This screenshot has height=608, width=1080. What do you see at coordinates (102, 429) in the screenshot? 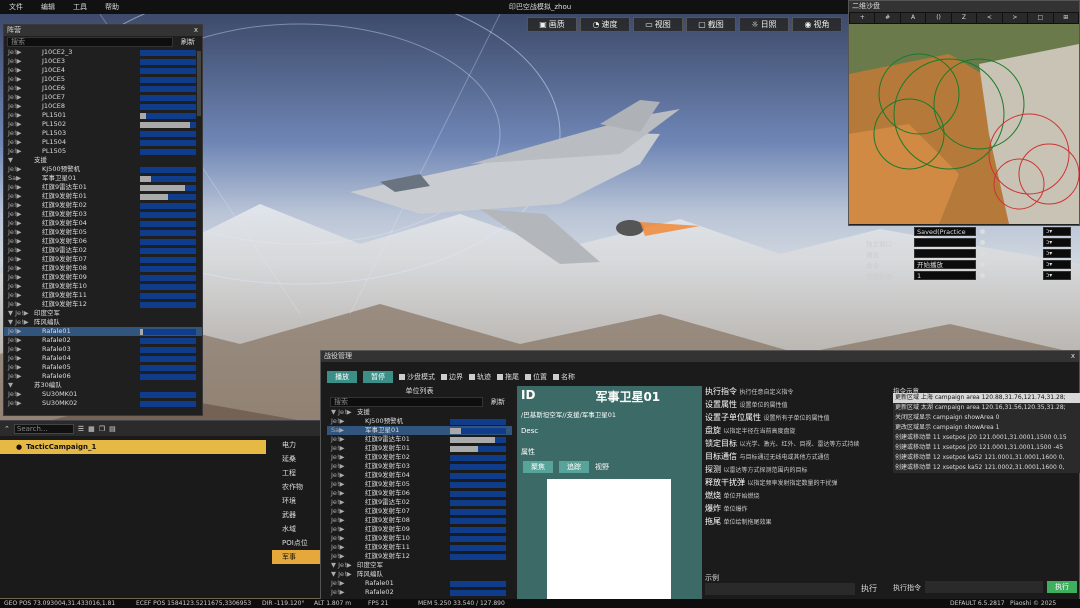
I see `copy-icon: ❐` at bounding box center [102, 429].